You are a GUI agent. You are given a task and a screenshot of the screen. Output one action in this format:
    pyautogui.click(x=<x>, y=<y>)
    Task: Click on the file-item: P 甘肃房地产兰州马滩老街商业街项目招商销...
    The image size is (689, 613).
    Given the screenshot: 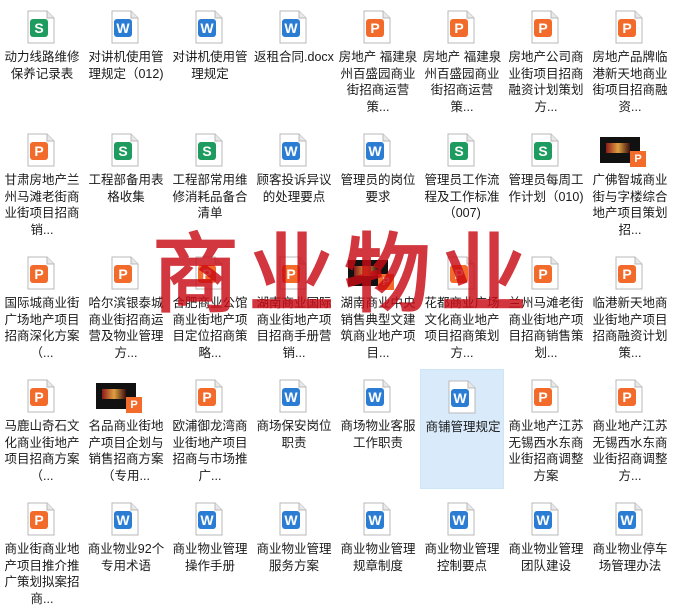 What is the action you would take?
    pyautogui.click(x=42, y=183)
    